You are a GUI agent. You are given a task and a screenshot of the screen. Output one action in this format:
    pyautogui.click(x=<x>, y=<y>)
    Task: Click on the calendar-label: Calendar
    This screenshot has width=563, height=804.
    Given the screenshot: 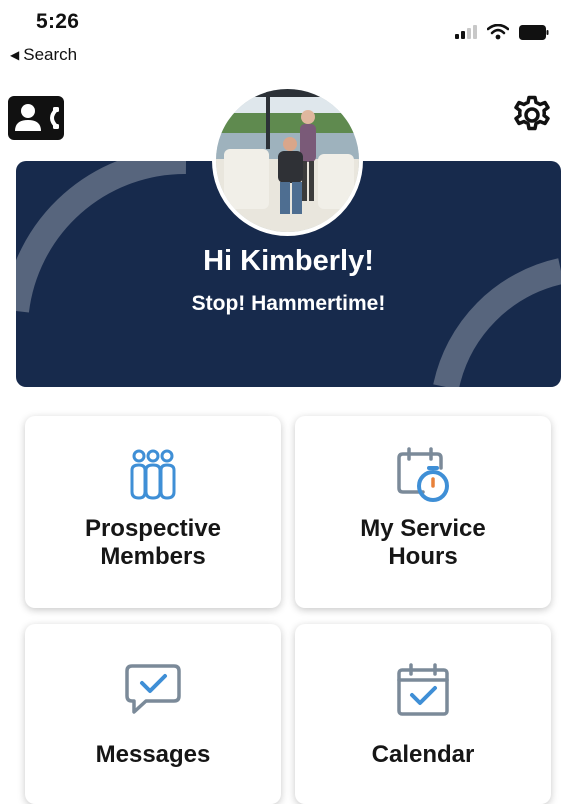 What is the action you would take?
    pyautogui.click(x=423, y=754)
    